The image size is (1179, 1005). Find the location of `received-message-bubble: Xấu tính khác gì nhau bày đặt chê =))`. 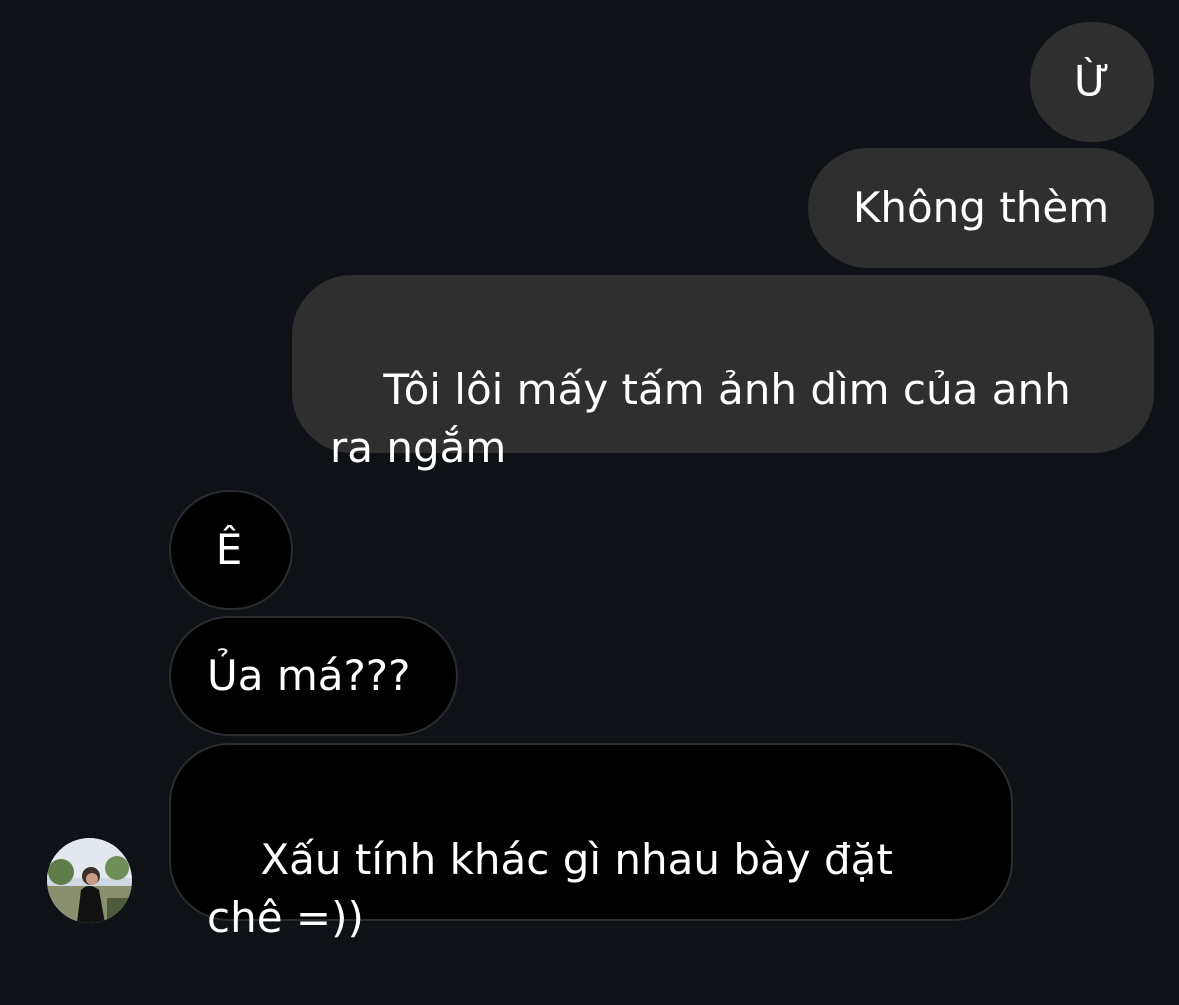

received-message-bubble: Xấu tính khác gì nhau bày đặt chê =)) is located at coordinates (591, 842).